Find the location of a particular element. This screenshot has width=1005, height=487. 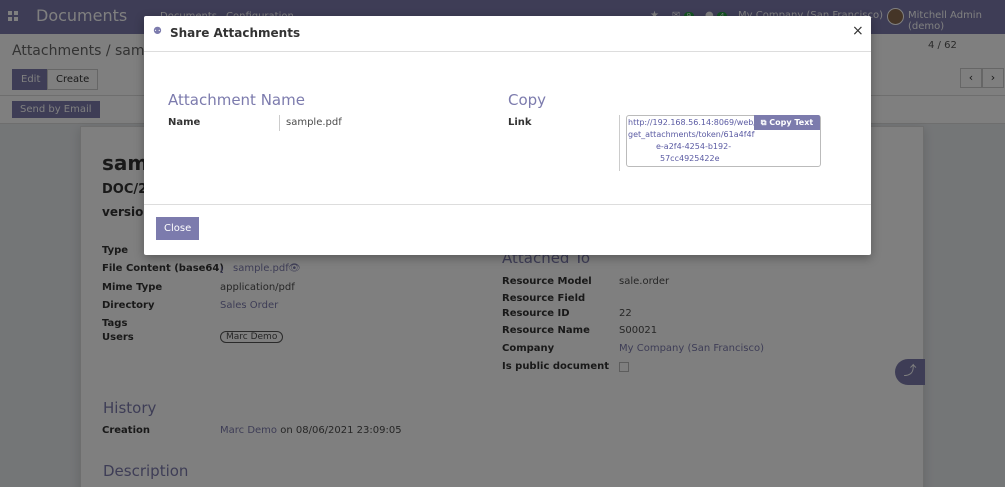

copy-text-button: ⧉ Copy Text is located at coordinates (787, 122).